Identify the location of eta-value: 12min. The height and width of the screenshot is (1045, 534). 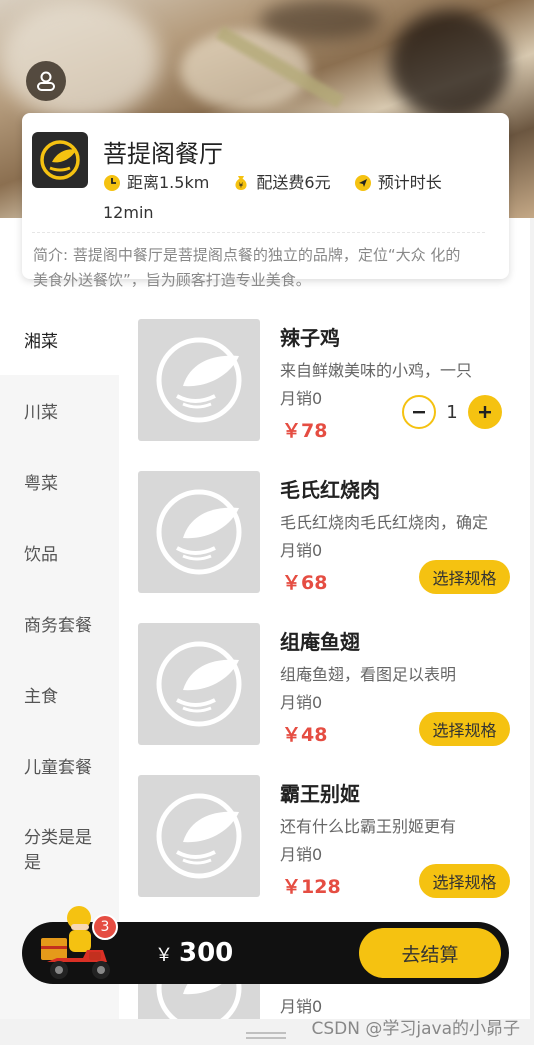
(128, 212).